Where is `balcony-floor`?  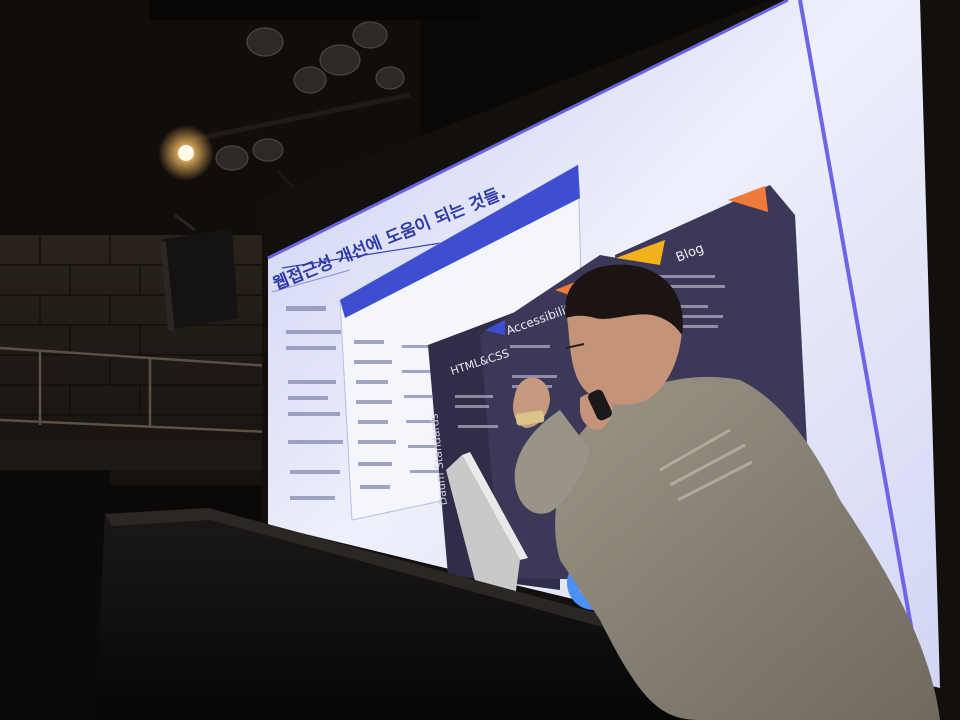
balcony-floor is located at coordinates (135, 455).